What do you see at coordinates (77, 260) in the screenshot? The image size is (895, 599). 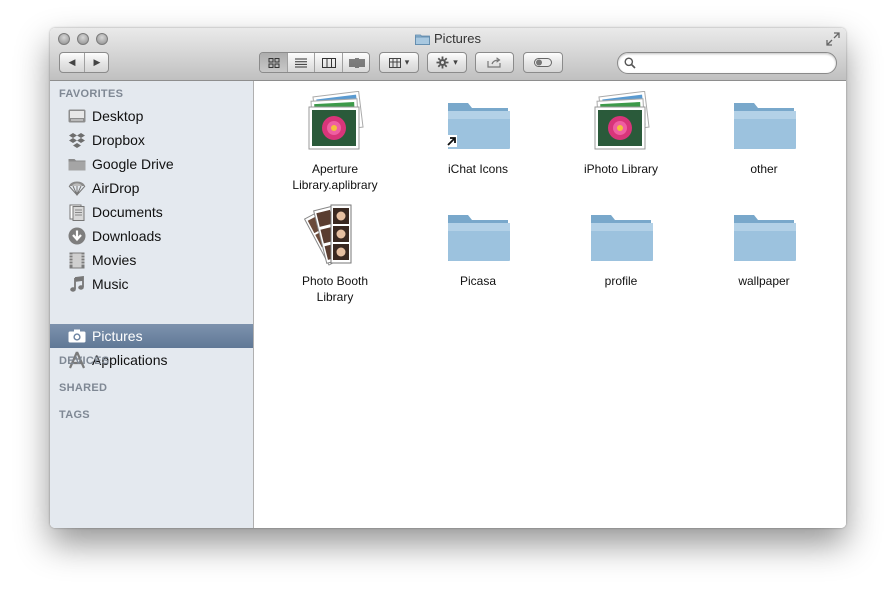 I see `movies-icon` at bounding box center [77, 260].